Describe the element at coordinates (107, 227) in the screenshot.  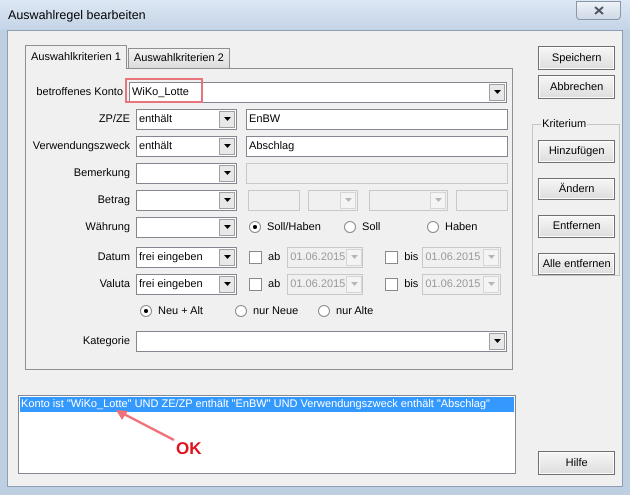
I see `field-label: Währung` at that location.